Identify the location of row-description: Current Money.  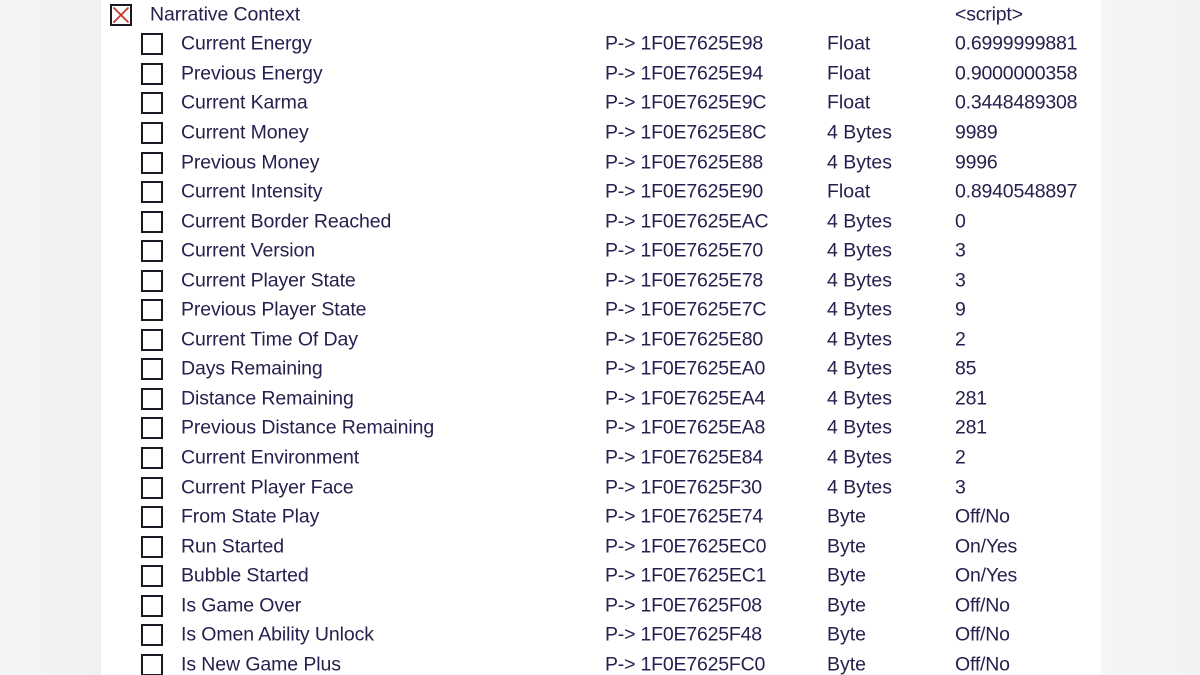
(245, 132).